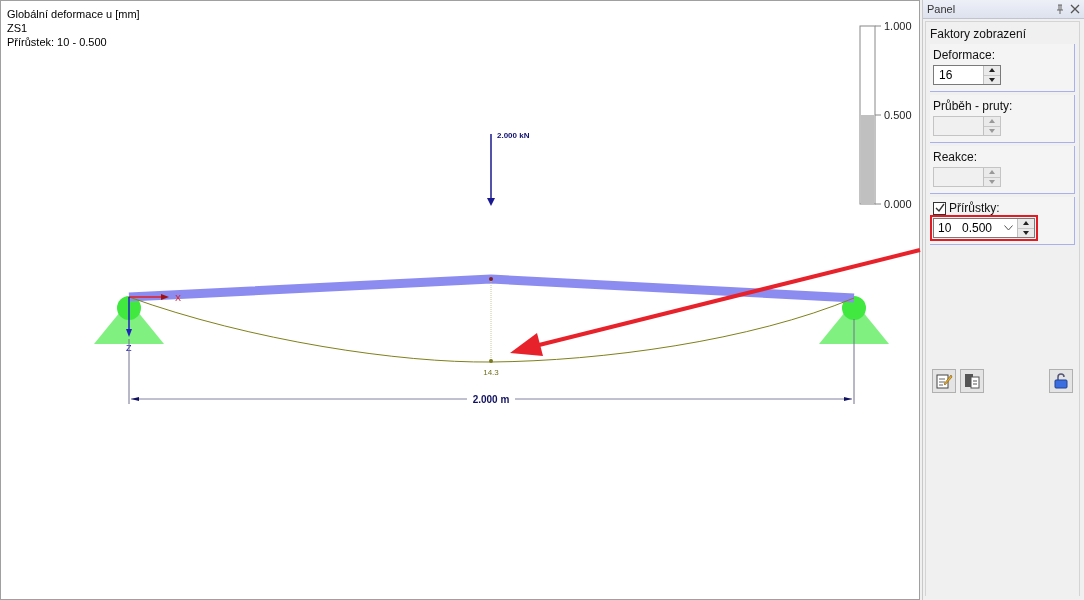 Image resolution: width=1084 pixels, height=600 pixels. What do you see at coordinates (972, 381) in the screenshot?
I see `copy-button` at bounding box center [972, 381].